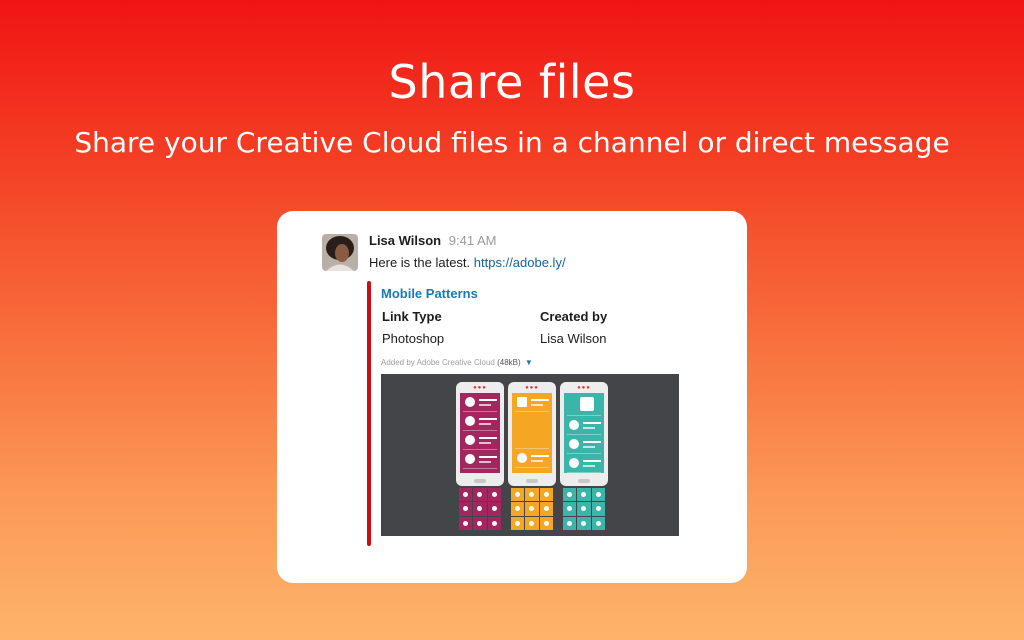 The image size is (1024, 640). Describe the element at coordinates (340, 252) in the screenshot. I see `avatar` at that location.